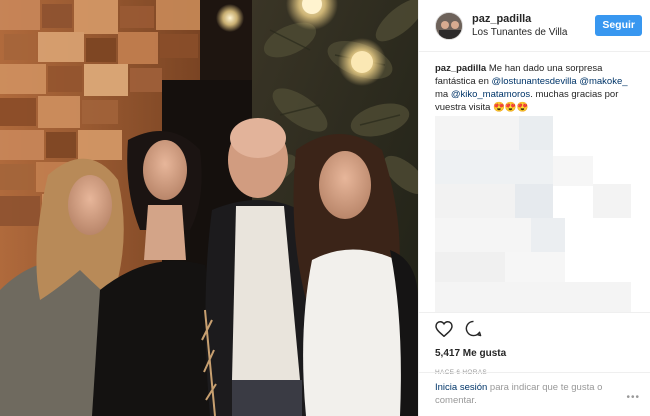 Image resolution: width=650 pixels, height=416 pixels. Describe the element at coordinates (442, 94) in the screenshot. I see `caption-text-2: ma` at that location.